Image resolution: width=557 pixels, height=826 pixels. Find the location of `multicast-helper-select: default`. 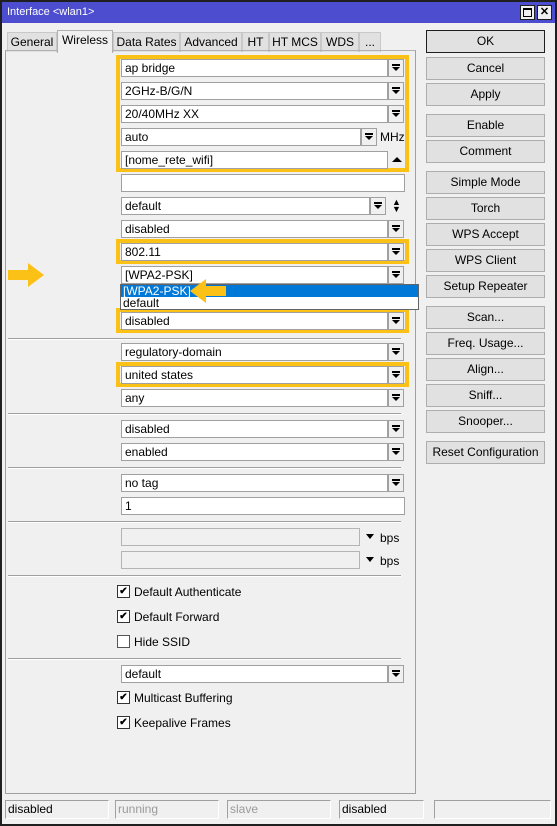

multicast-helper-select: default is located at coordinates (254, 674).